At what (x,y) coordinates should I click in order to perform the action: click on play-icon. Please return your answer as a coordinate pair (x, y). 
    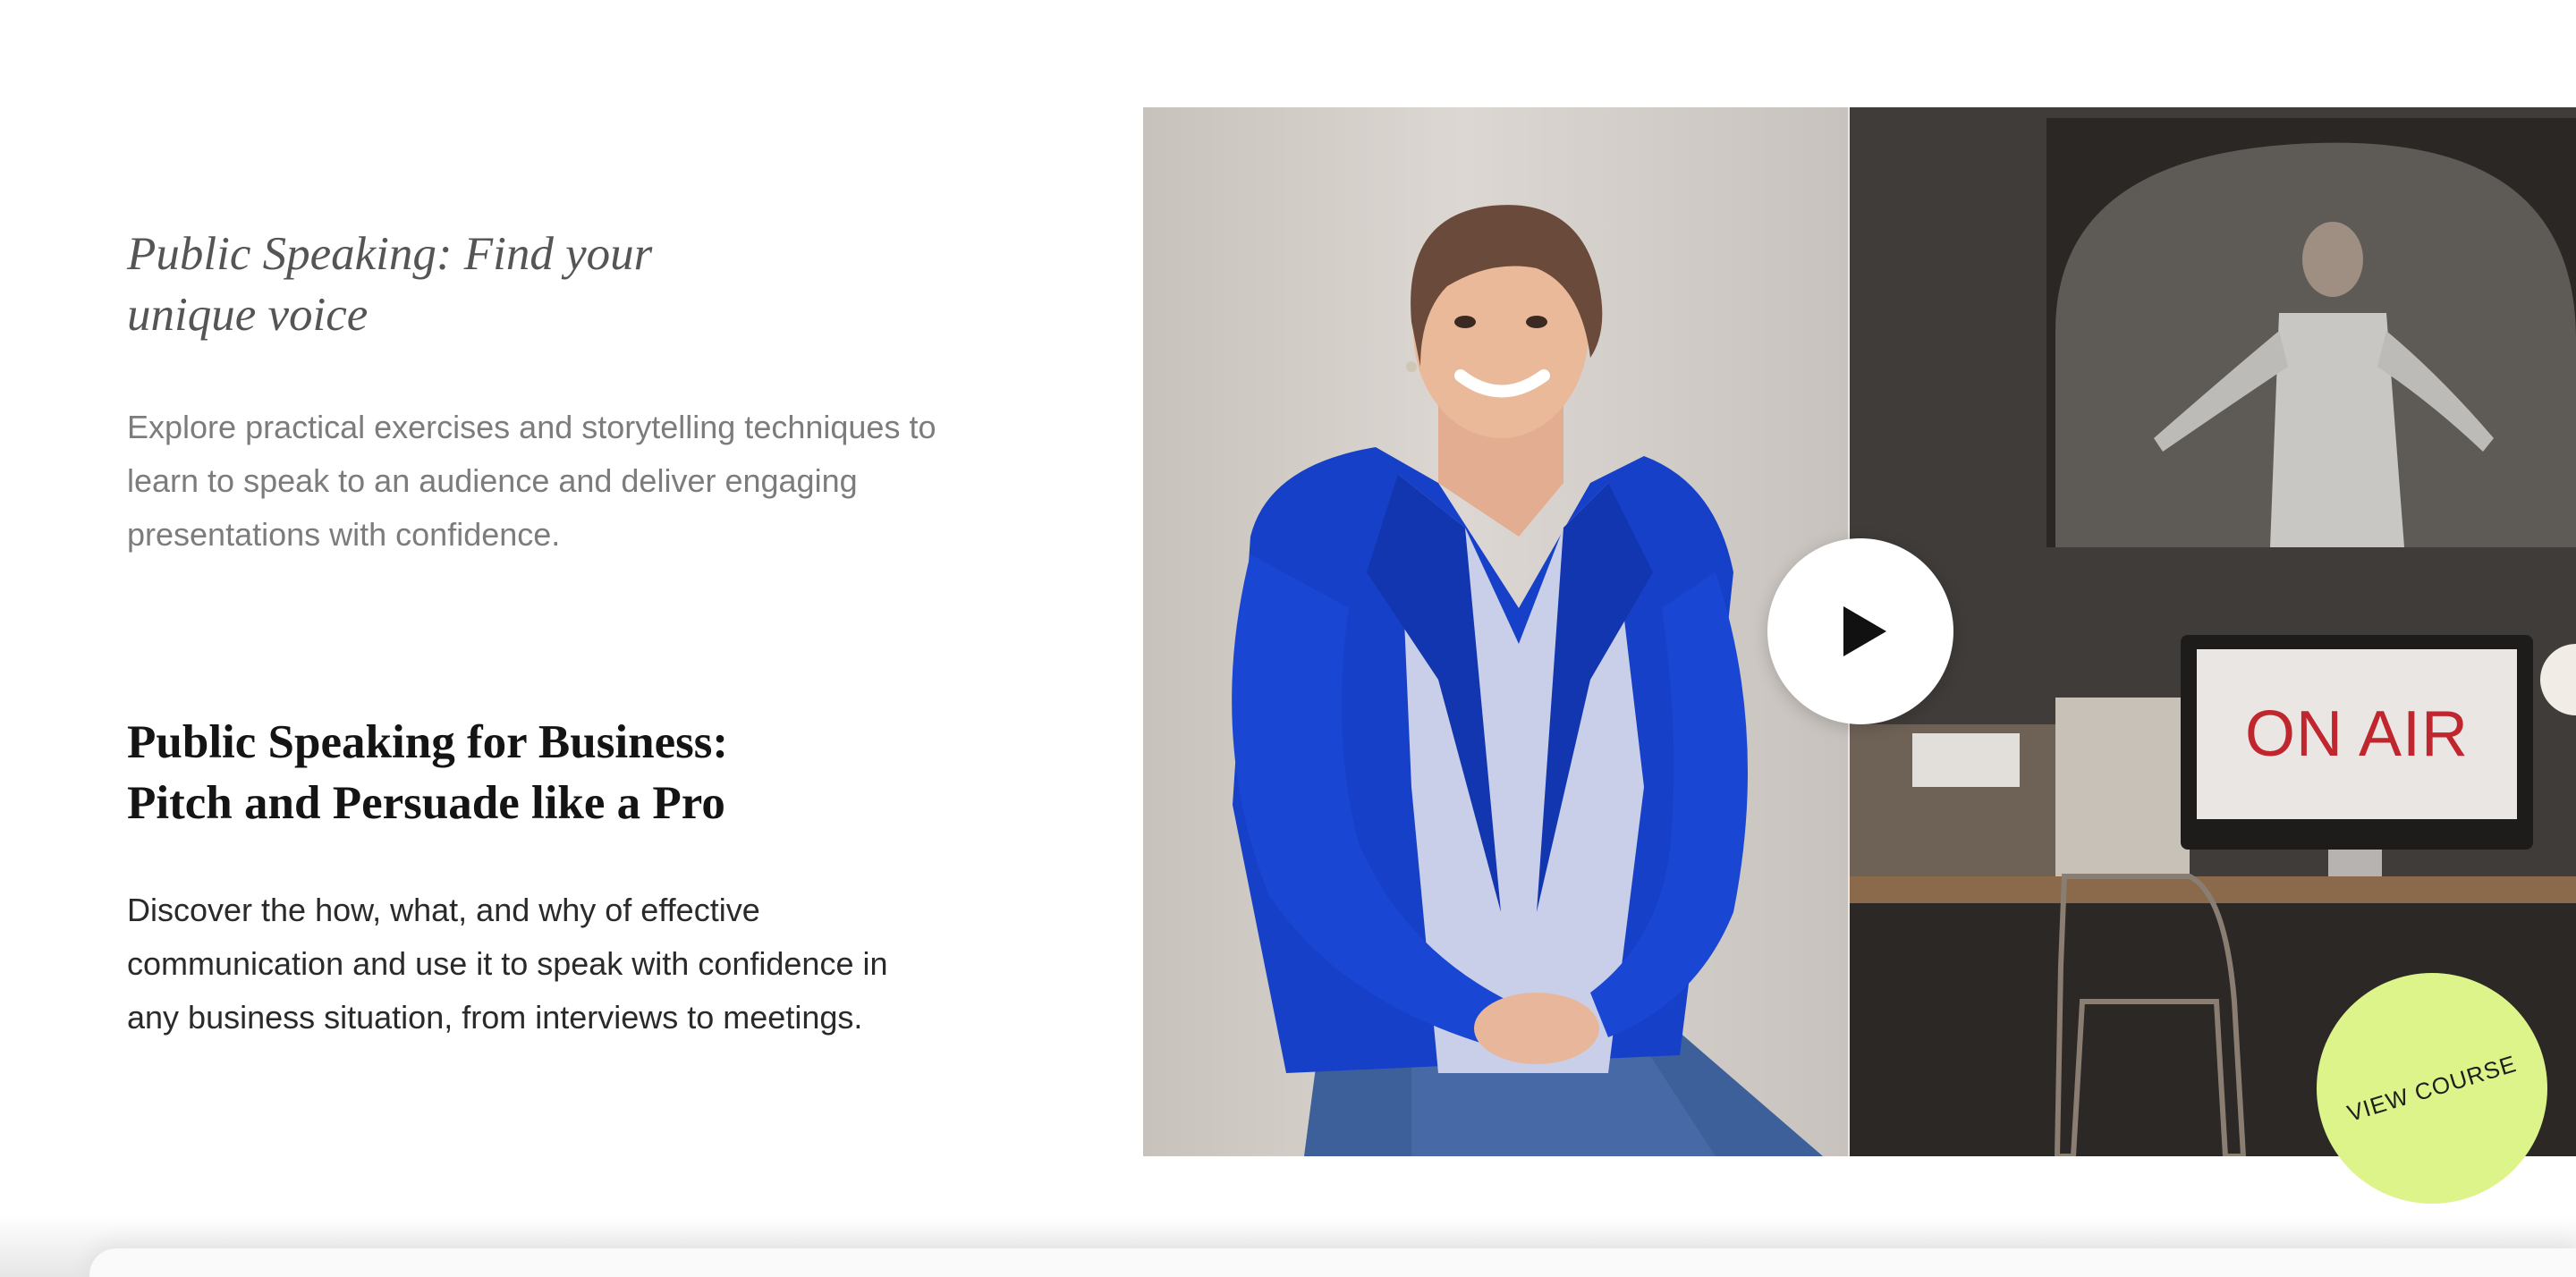
    Looking at the image, I should click on (1864, 631).